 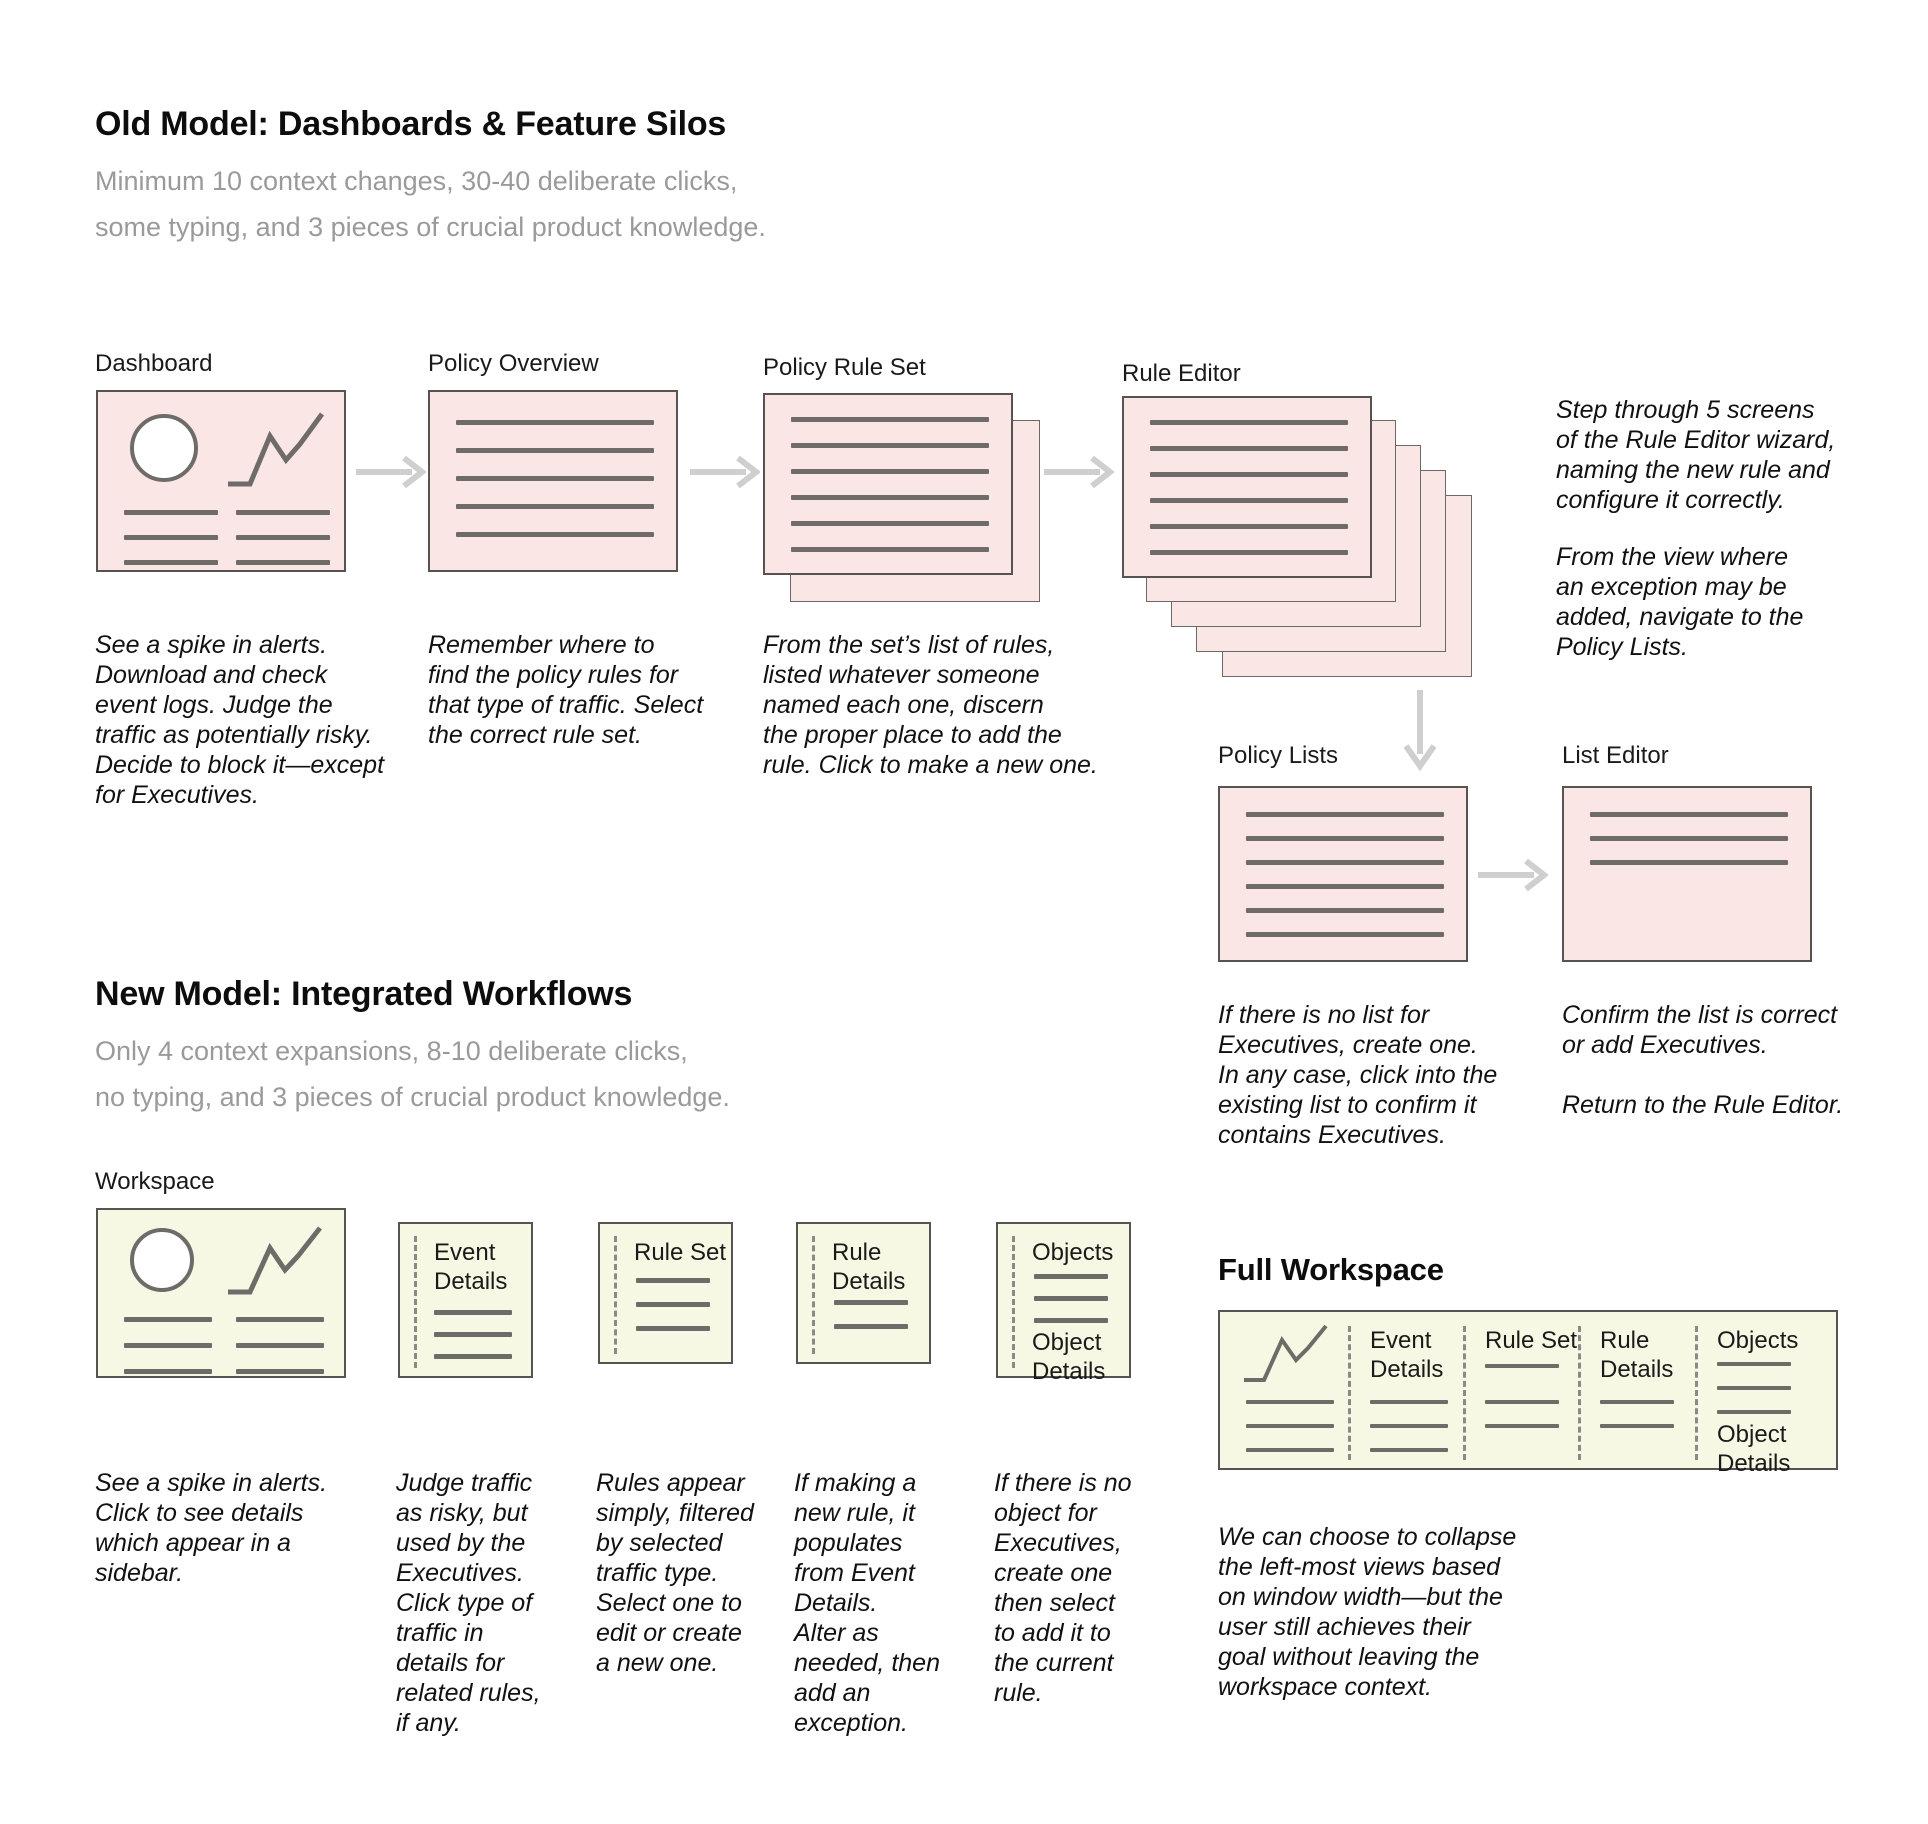 What do you see at coordinates (155, 1181) in the screenshot?
I see `workspace-label: Workspace` at bounding box center [155, 1181].